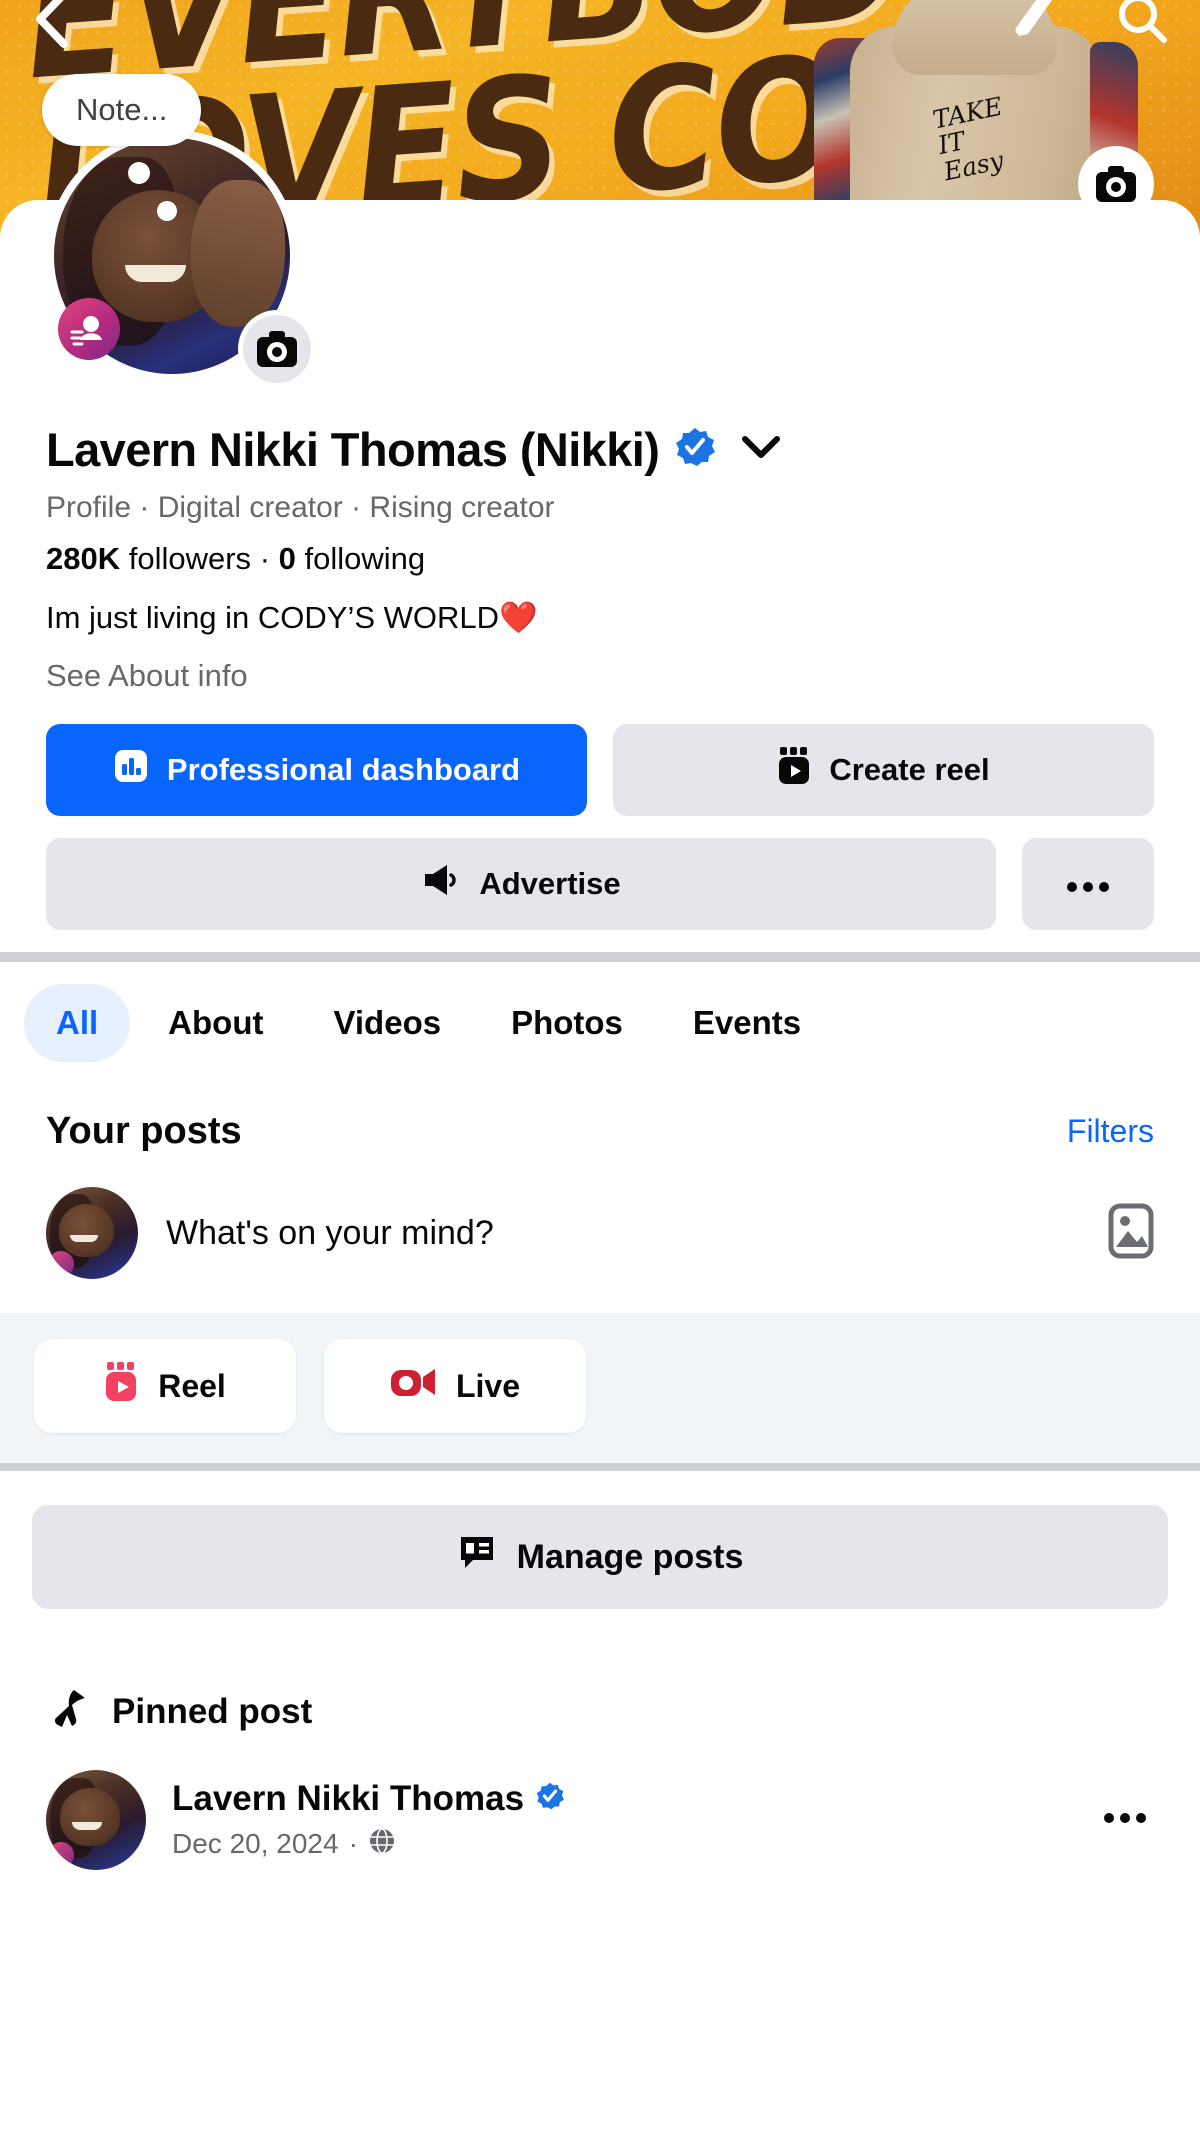 The image size is (1200, 2132). I want to click on post-meta: Lavern Nikki Thomas Dec 20, 2024 ·, so click(624, 1820).